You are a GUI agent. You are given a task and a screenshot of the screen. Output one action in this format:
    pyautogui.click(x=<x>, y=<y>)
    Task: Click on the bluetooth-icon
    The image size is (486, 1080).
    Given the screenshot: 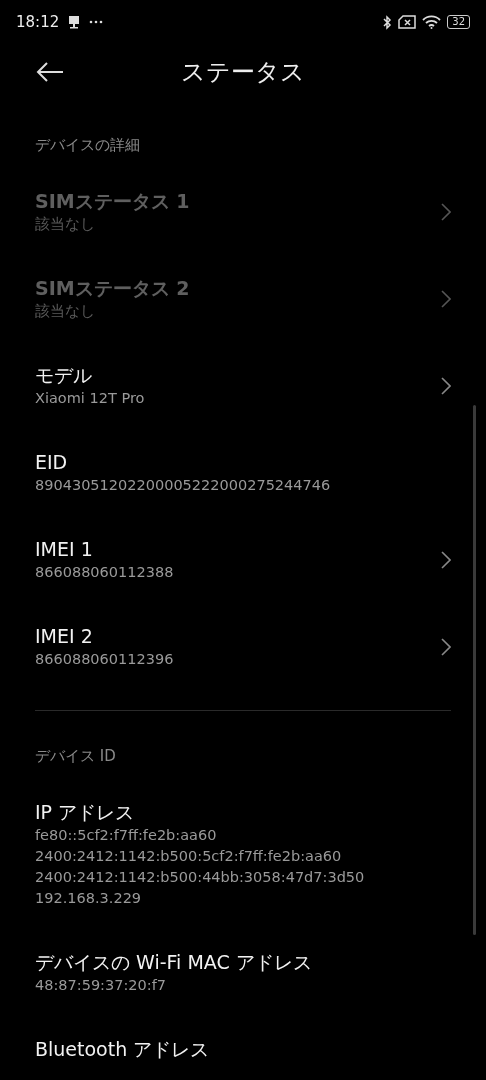 What is the action you would take?
    pyautogui.click(x=387, y=22)
    